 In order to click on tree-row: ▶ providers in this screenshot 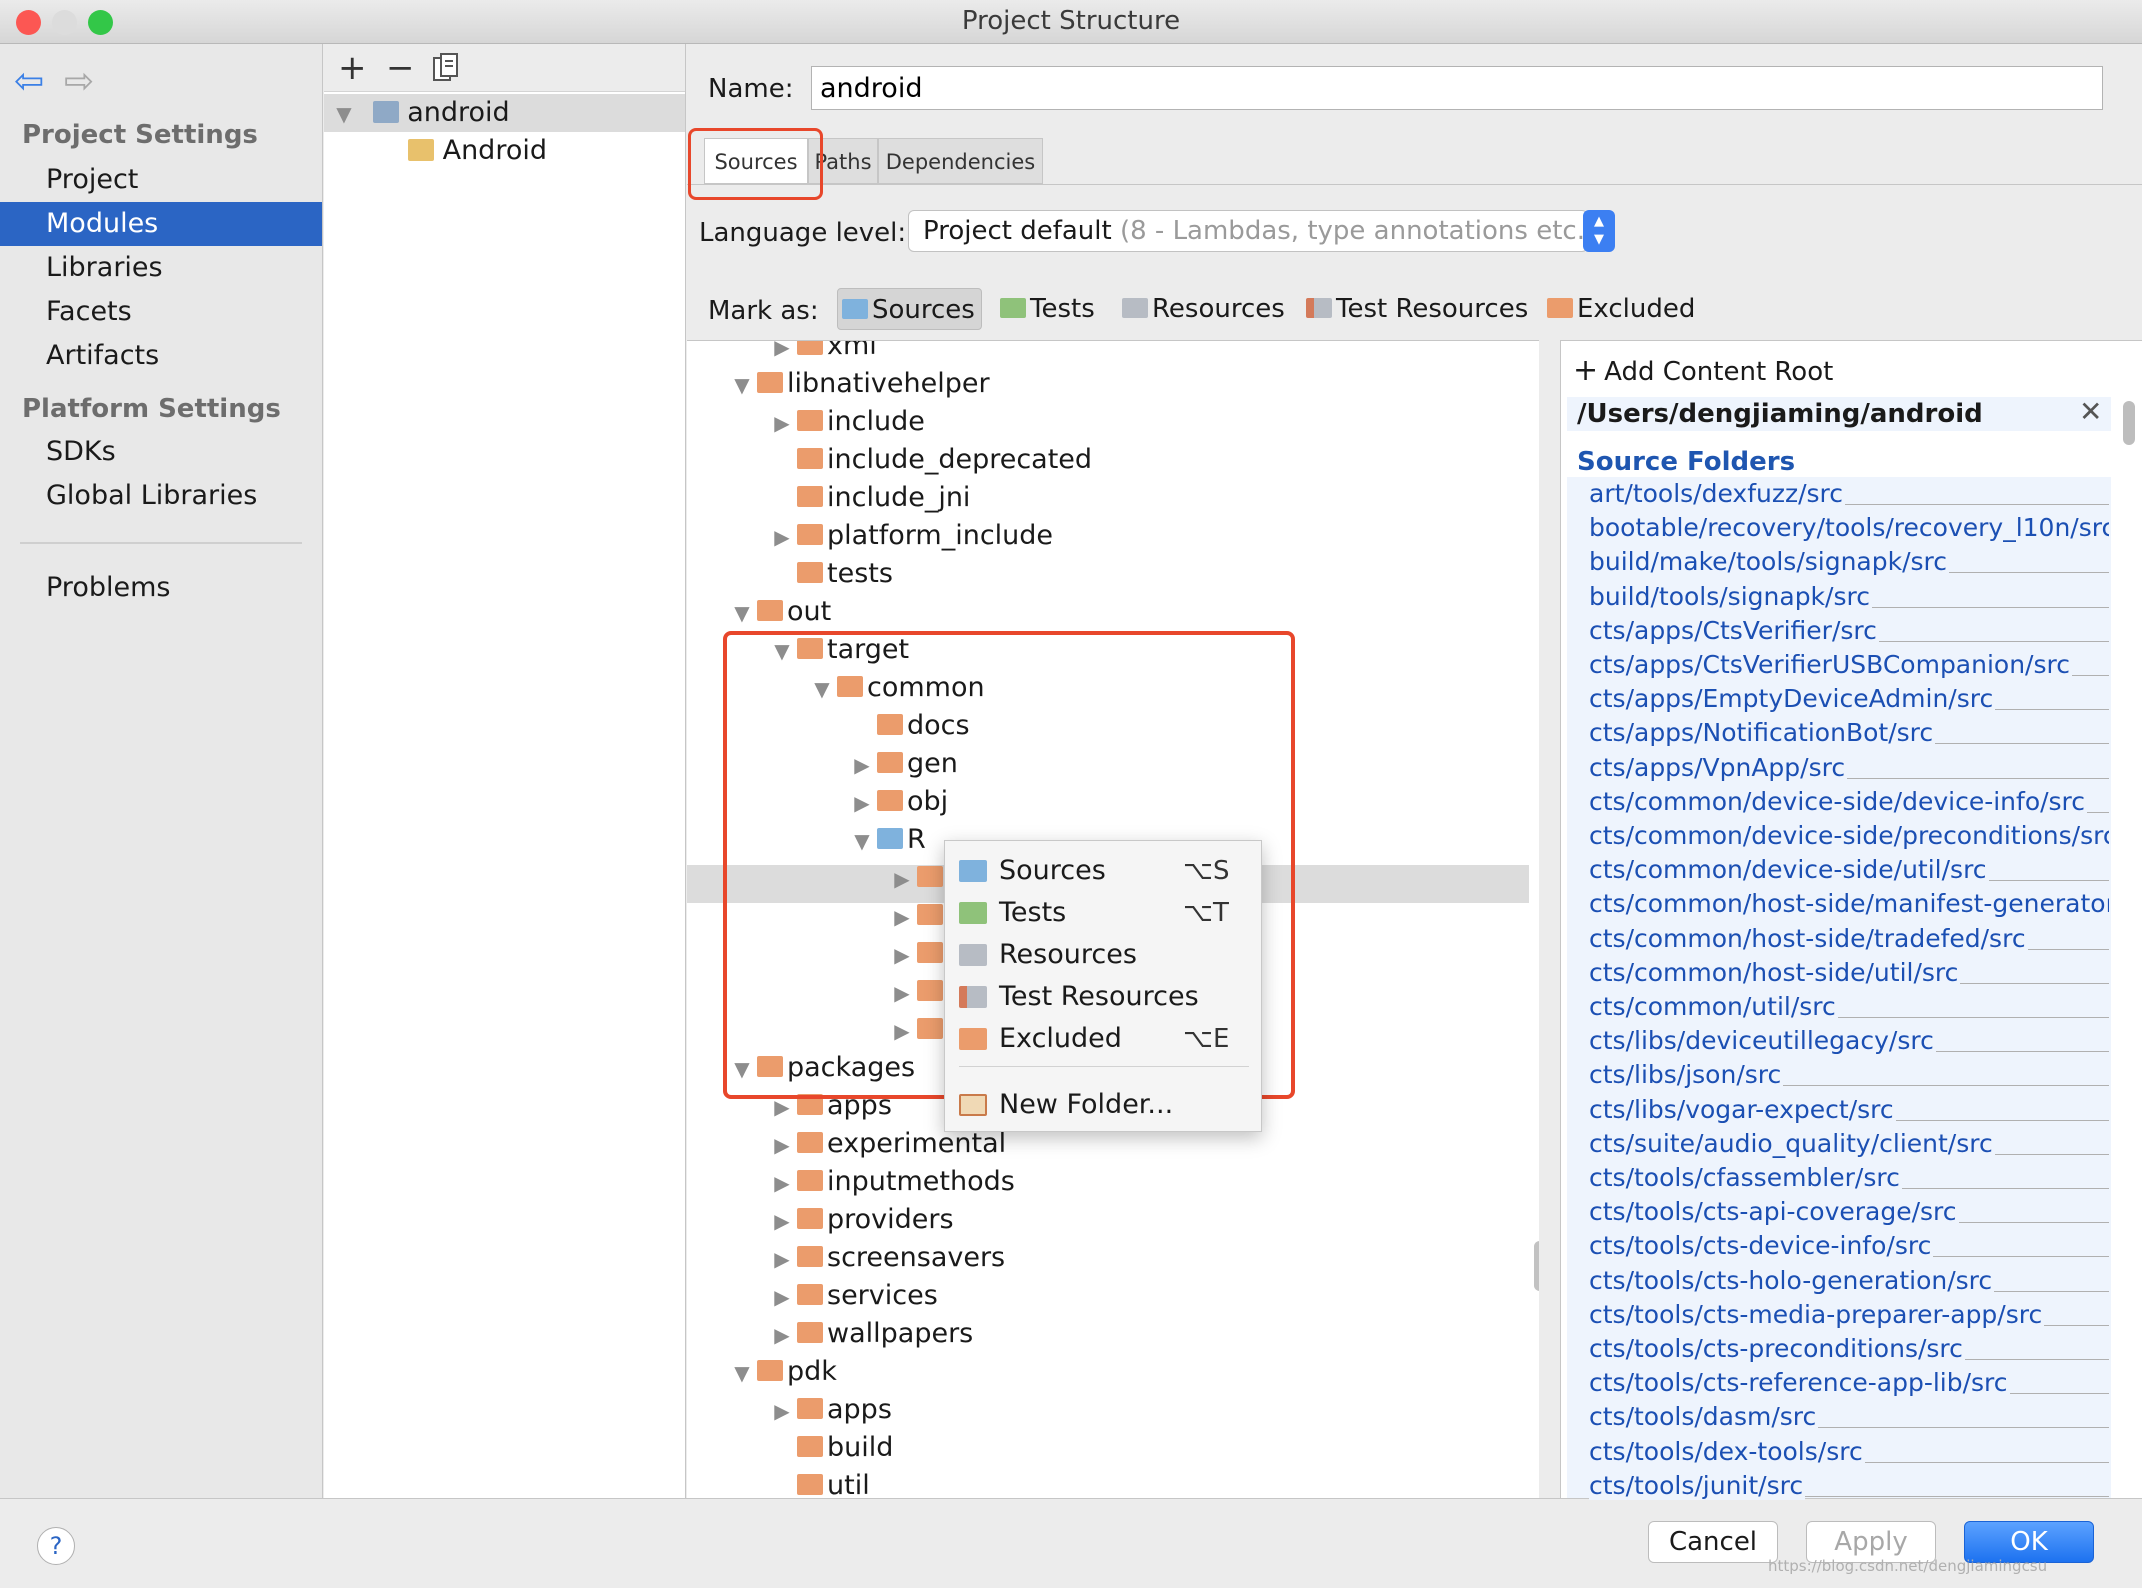, I will do `click(860, 1220)`.